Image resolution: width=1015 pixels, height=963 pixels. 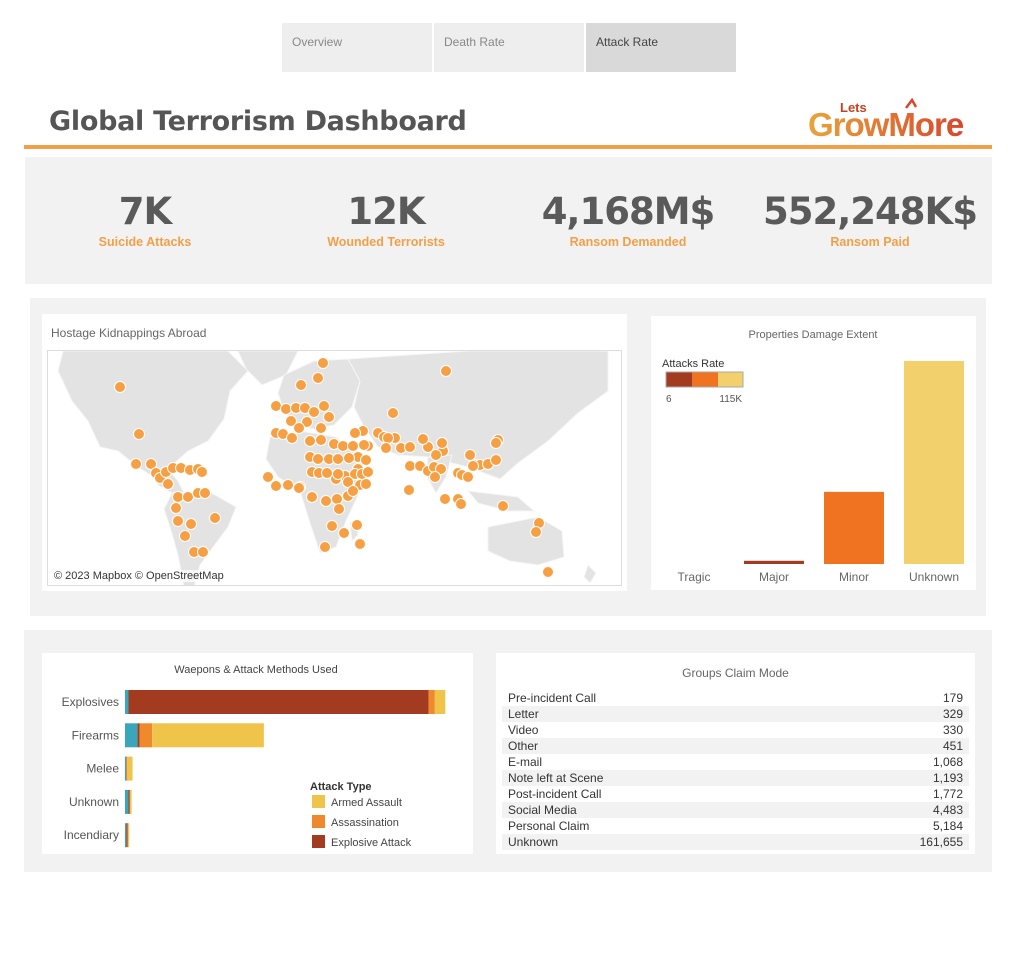 I want to click on claim-count: 329, so click(x=952, y=714).